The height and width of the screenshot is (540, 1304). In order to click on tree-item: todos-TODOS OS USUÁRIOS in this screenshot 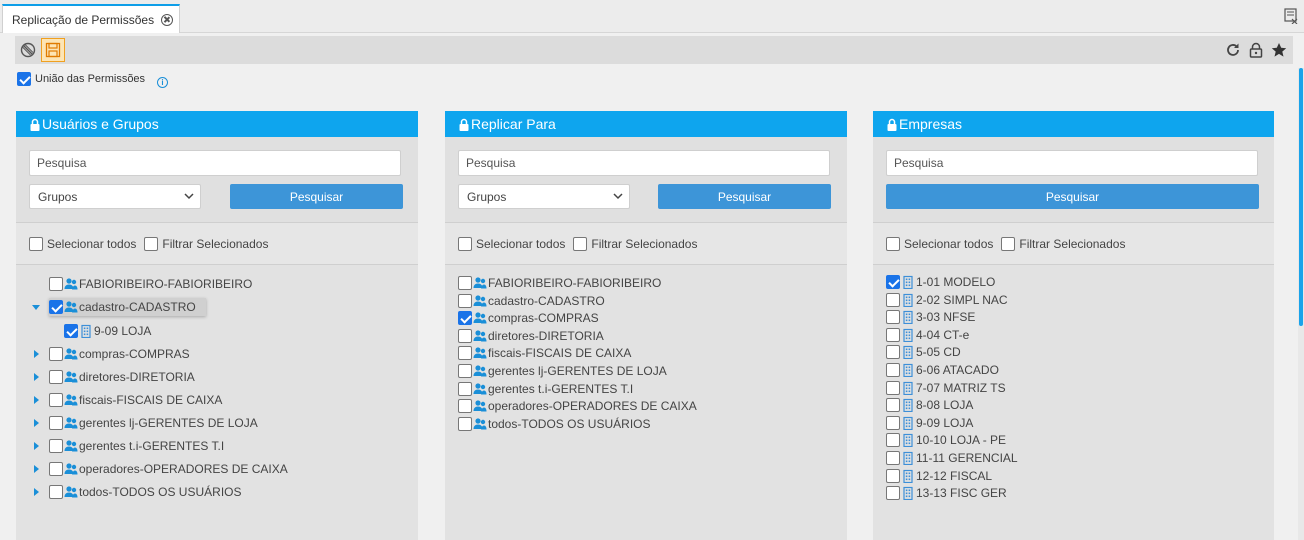, I will do `click(554, 424)`.